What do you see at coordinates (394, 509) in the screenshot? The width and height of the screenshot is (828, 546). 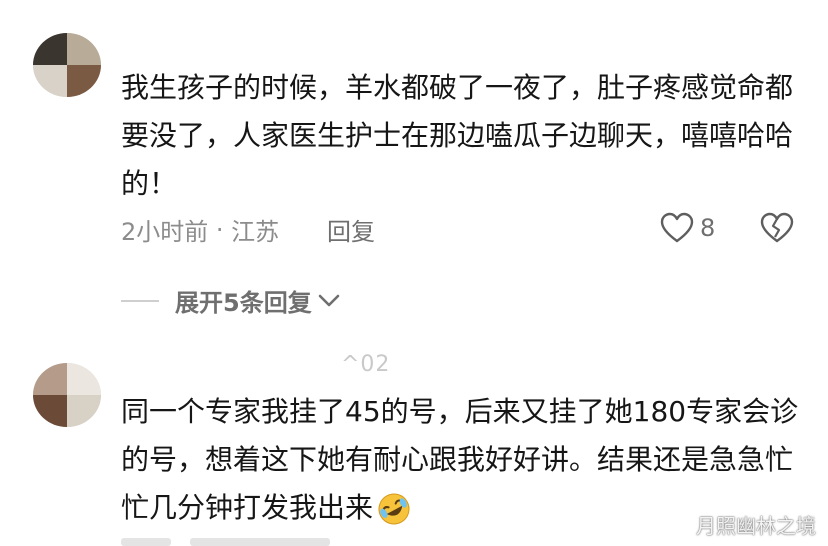 I see `rolling-on-floor-laughing-emoji` at bounding box center [394, 509].